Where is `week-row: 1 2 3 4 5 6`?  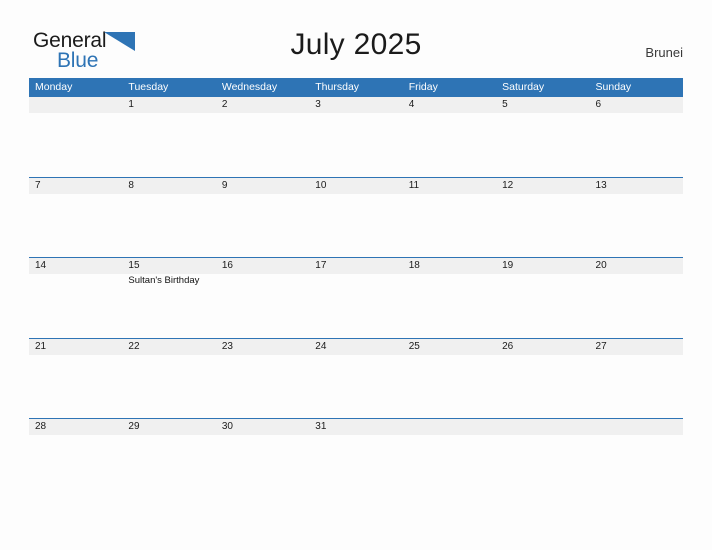
week-row: 1 2 3 4 5 6 is located at coordinates (356, 136).